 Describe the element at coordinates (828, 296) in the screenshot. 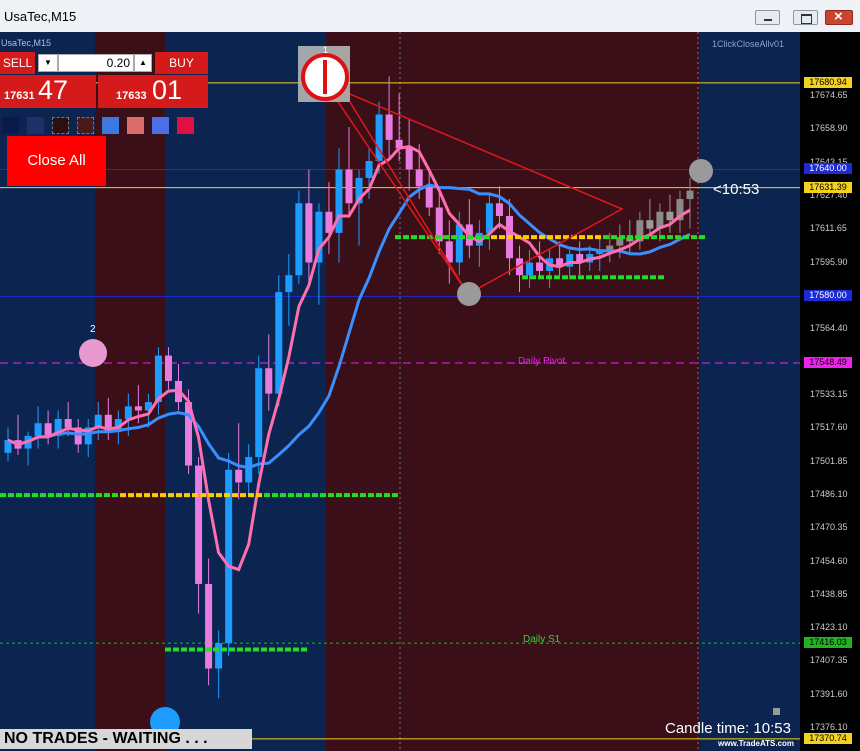

I see `price-tag: 17580.00` at that location.